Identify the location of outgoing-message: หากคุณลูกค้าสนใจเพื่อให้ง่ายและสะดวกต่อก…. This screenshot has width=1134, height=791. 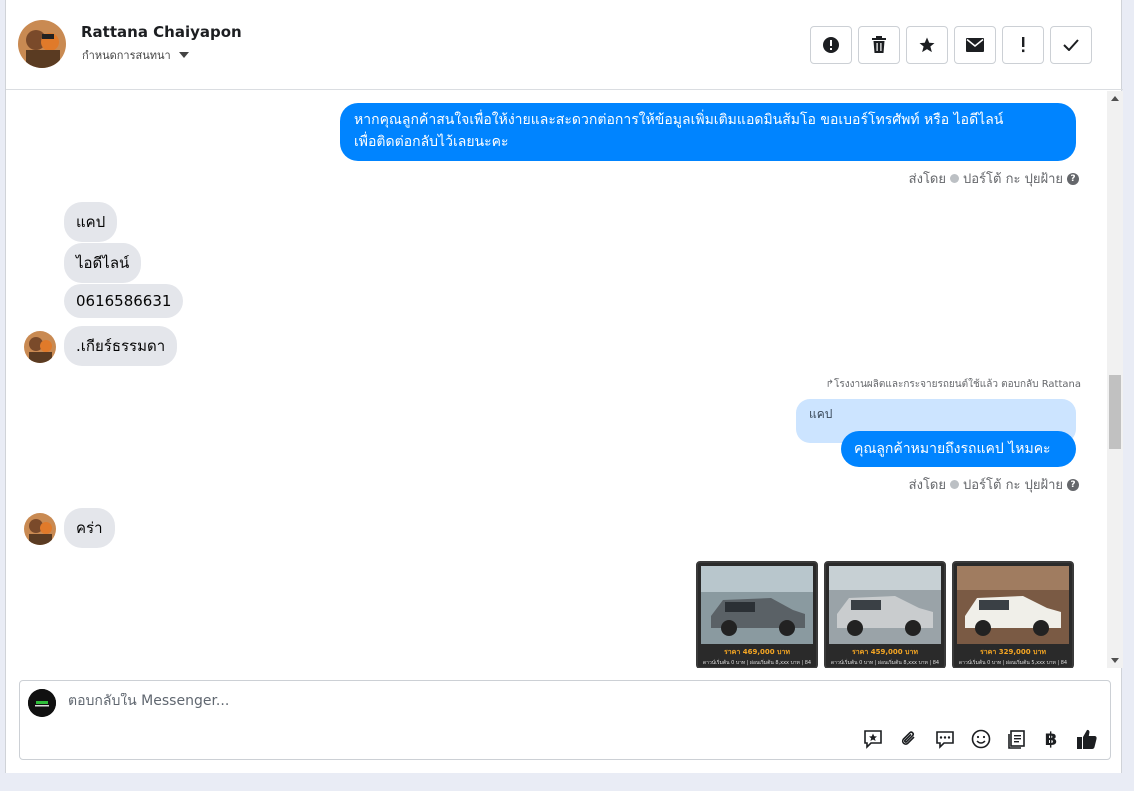
(708, 132).